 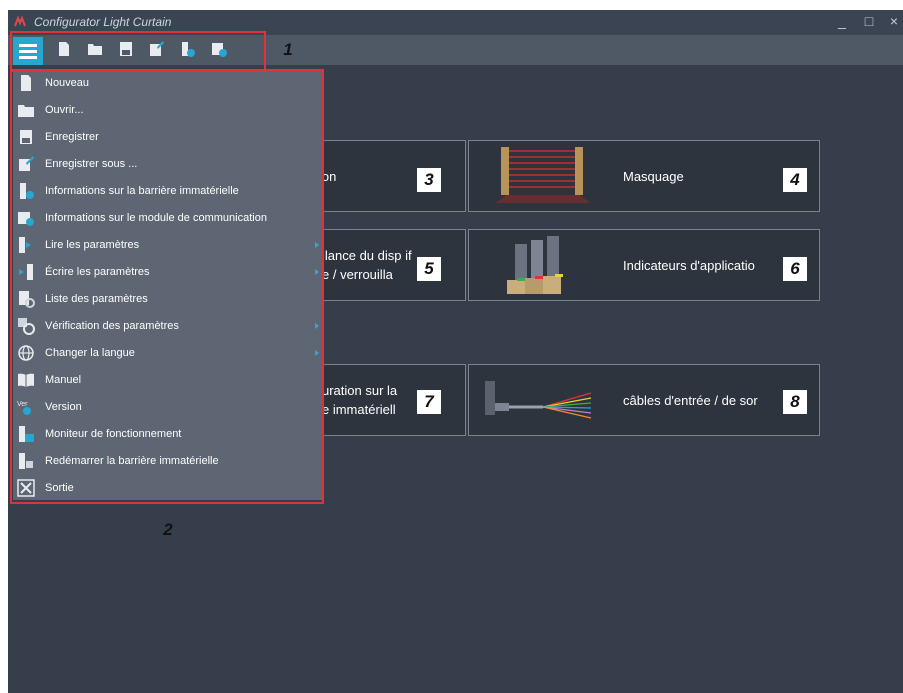 I want to click on close-button: ×, so click(x=894, y=21).